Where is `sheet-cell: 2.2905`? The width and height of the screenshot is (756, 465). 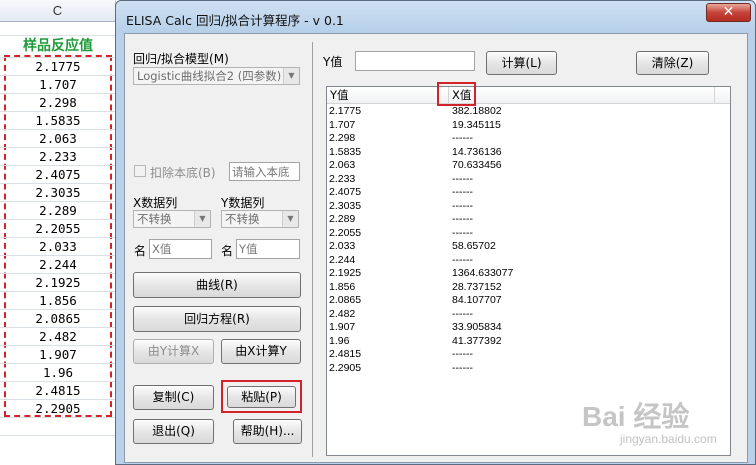
sheet-cell: 2.2905 is located at coordinates (58, 409).